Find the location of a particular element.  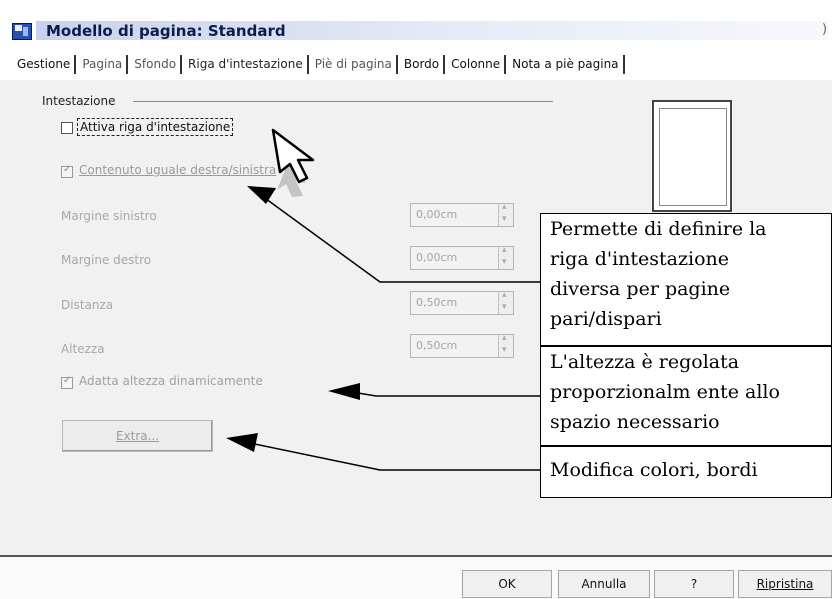

right-margin-spinner: 0,00cm is located at coordinates (462, 257).